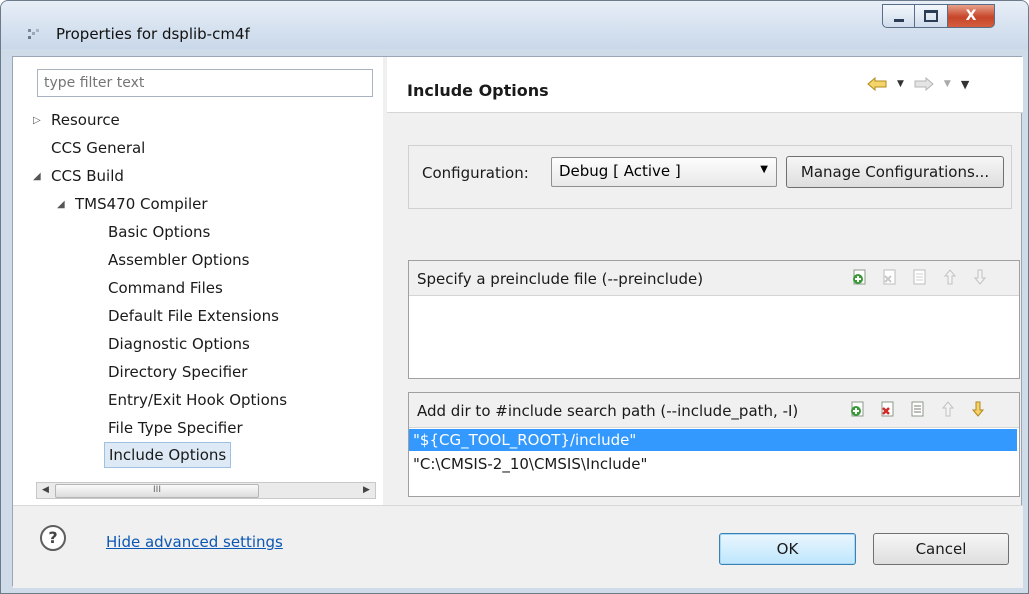  Describe the element at coordinates (965, 84) in the screenshot. I see `view-menu-icon: ▼` at that location.